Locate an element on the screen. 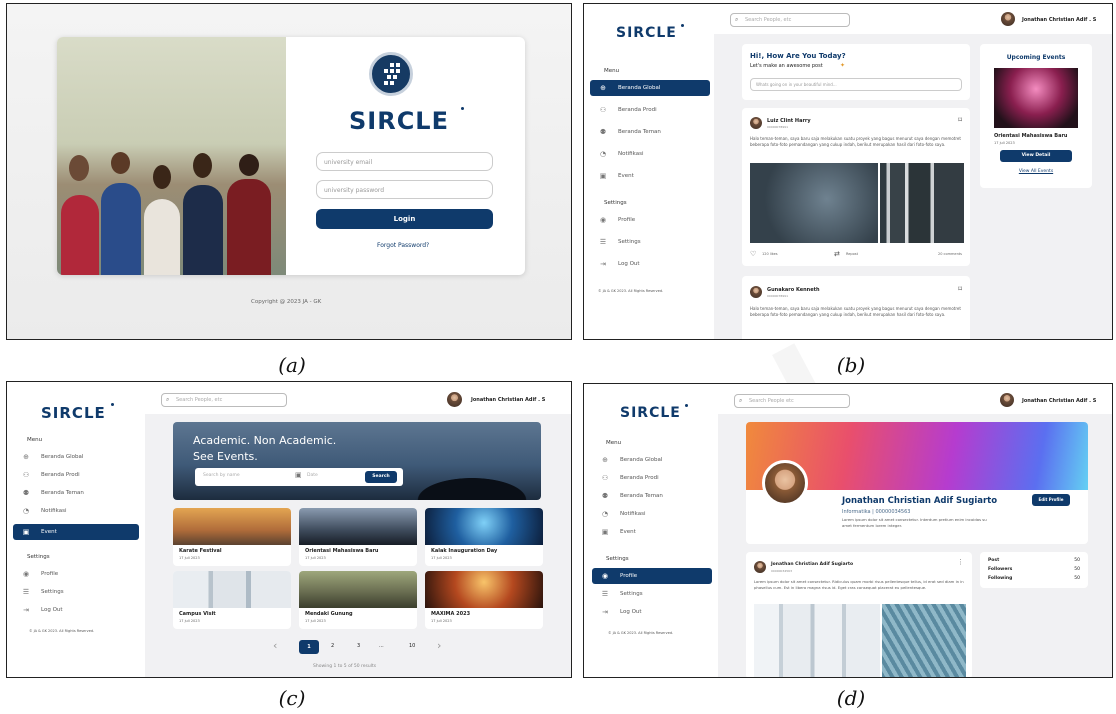 This screenshot has width=1116, height=714. stat-label: Following is located at coordinates (1000, 578).